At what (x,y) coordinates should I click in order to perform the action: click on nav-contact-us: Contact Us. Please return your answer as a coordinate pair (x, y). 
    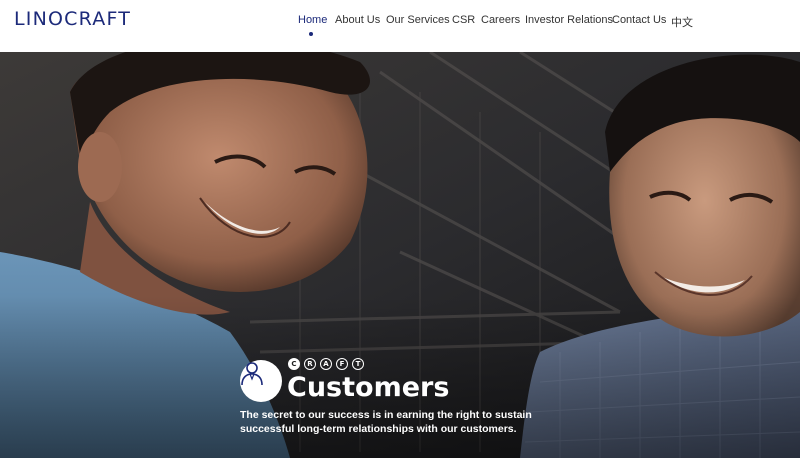
    Looking at the image, I should click on (639, 20).